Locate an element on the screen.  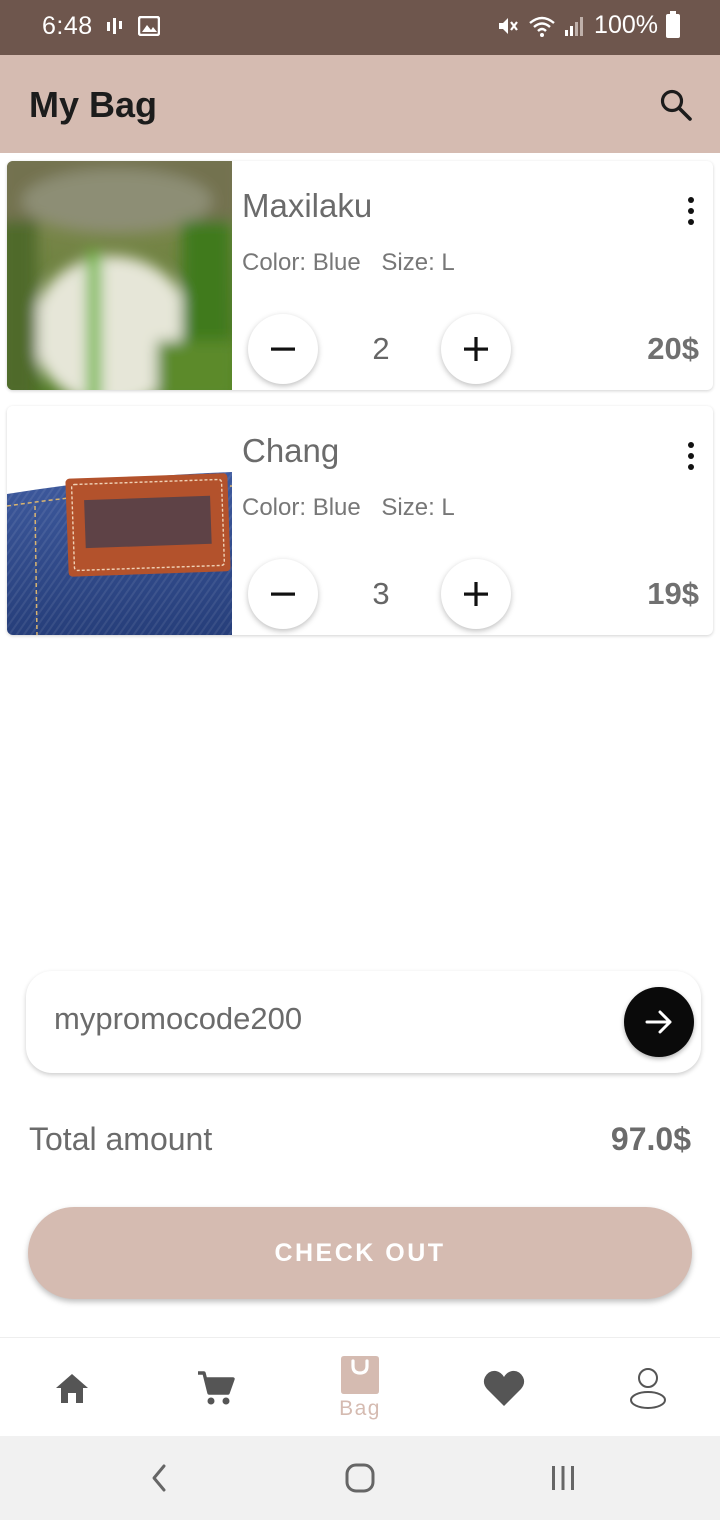
status-right: 100% is located at coordinates (588, 25).